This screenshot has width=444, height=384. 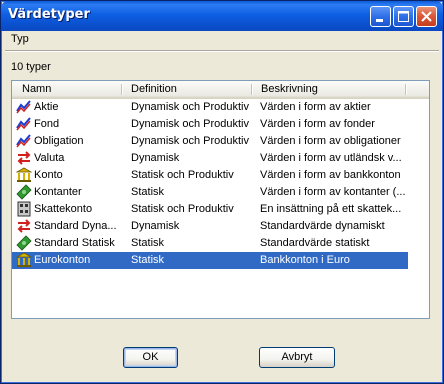 What do you see at coordinates (315, 243) in the screenshot?
I see `row-description: Standardvärde statiskt` at bounding box center [315, 243].